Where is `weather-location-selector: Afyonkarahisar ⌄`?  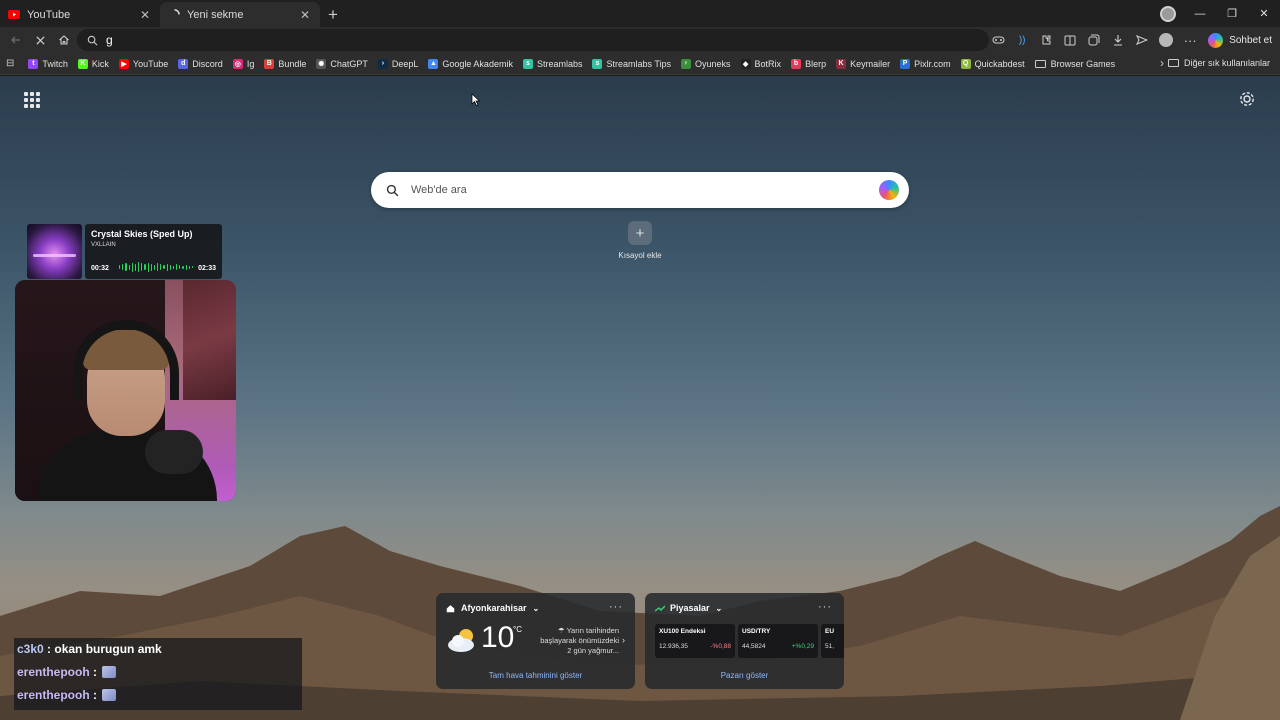 weather-location-selector: Afyonkarahisar ⌄ is located at coordinates (492, 608).